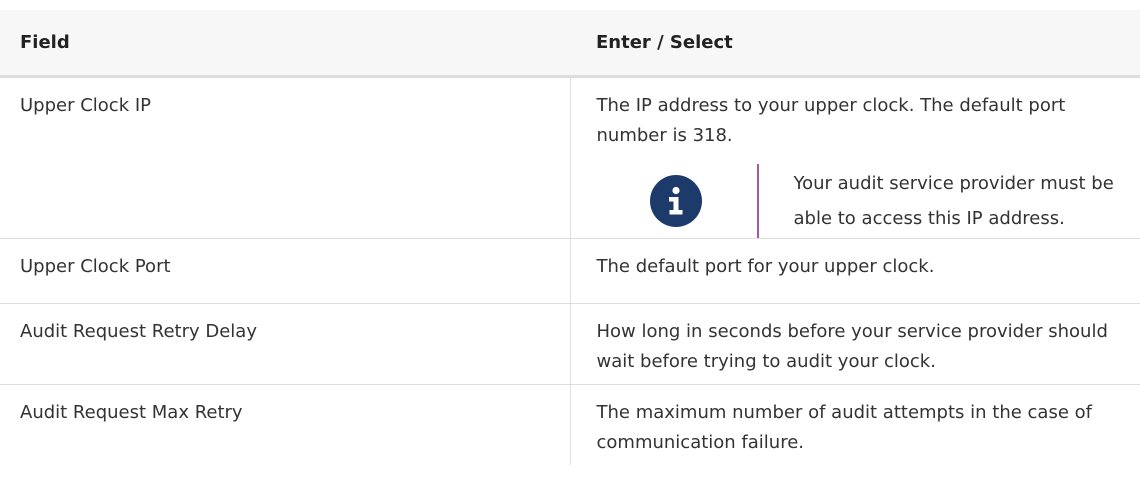 This screenshot has height=489, width=1140. Describe the element at coordinates (855, 44) in the screenshot. I see `header-enter-select: Enter / Select` at that location.